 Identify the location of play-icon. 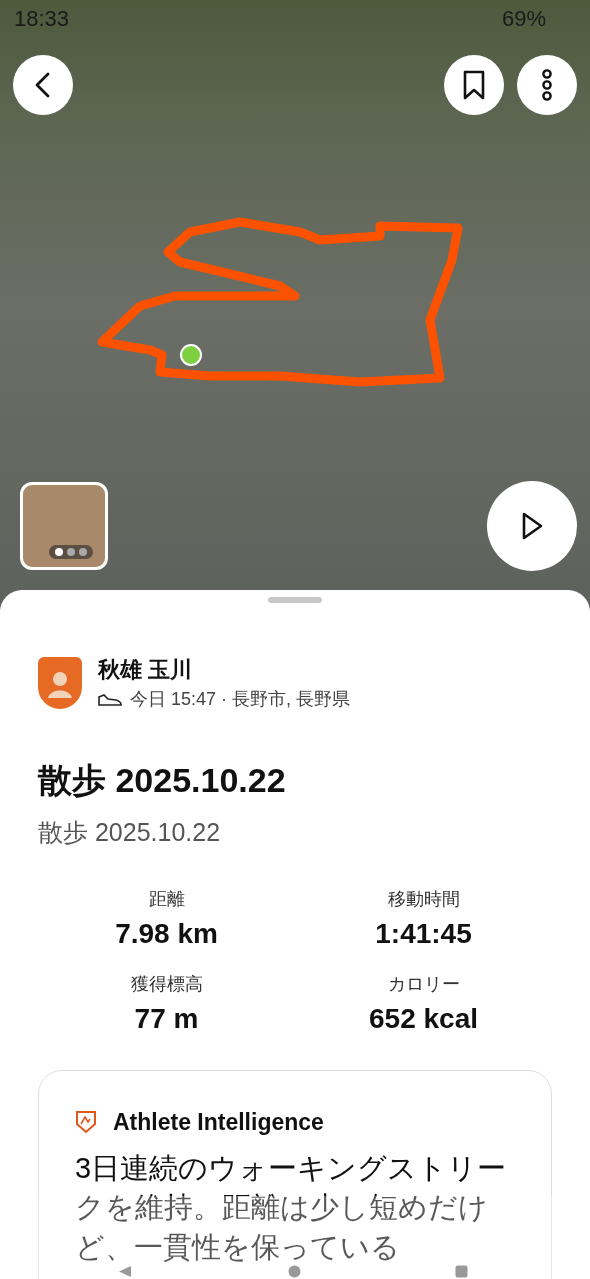
(532, 526).